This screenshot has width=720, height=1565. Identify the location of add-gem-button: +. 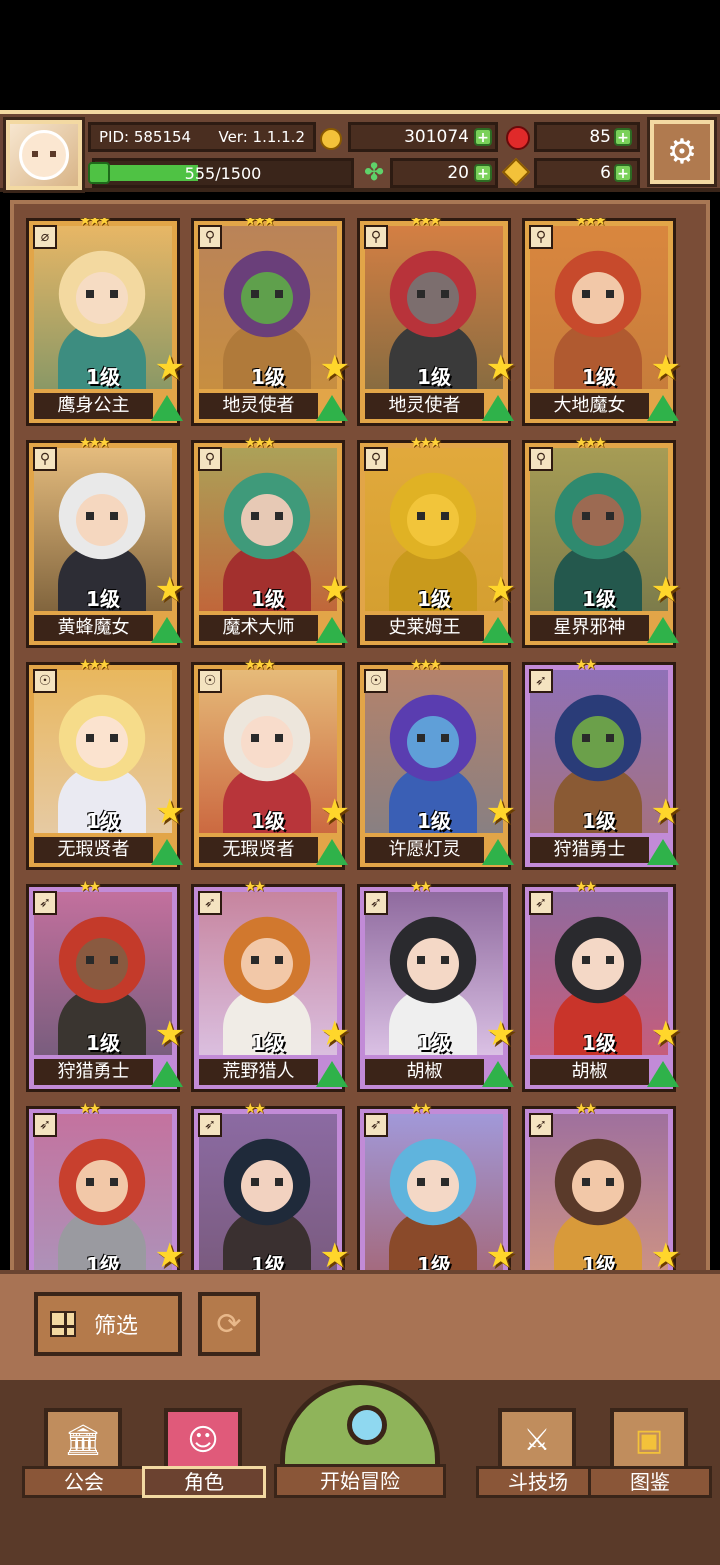
(623, 137).